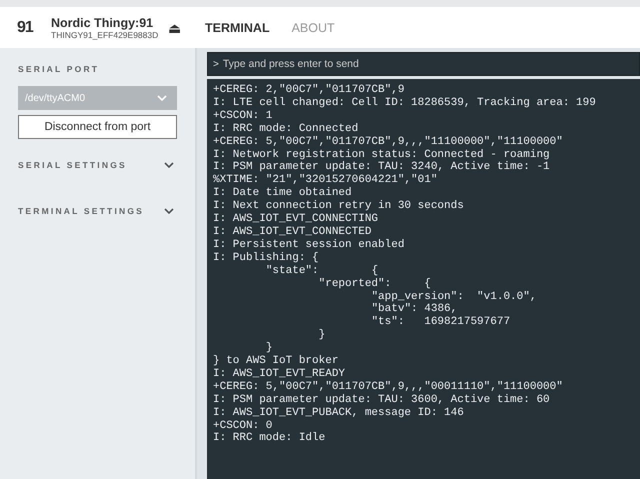  I want to click on terminal-line: "ts": 1698217597677, so click(440, 323).